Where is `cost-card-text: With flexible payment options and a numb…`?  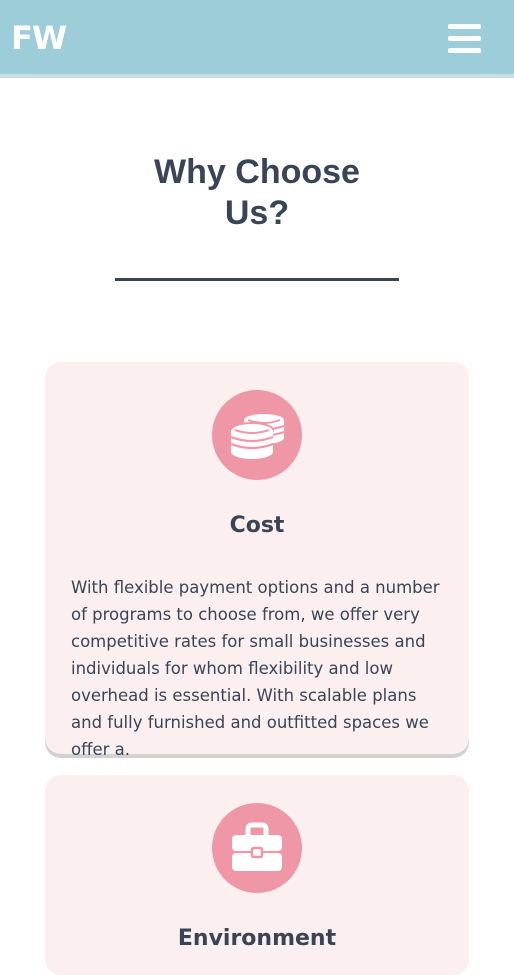 cost-card-text: With flexible payment options and a numb… is located at coordinates (255, 668).